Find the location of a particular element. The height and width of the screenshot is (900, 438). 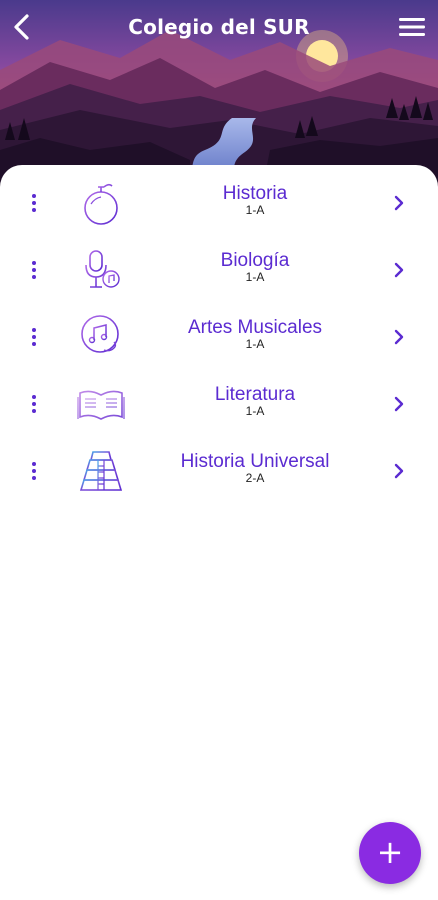

menu-button is located at coordinates (412, 27).